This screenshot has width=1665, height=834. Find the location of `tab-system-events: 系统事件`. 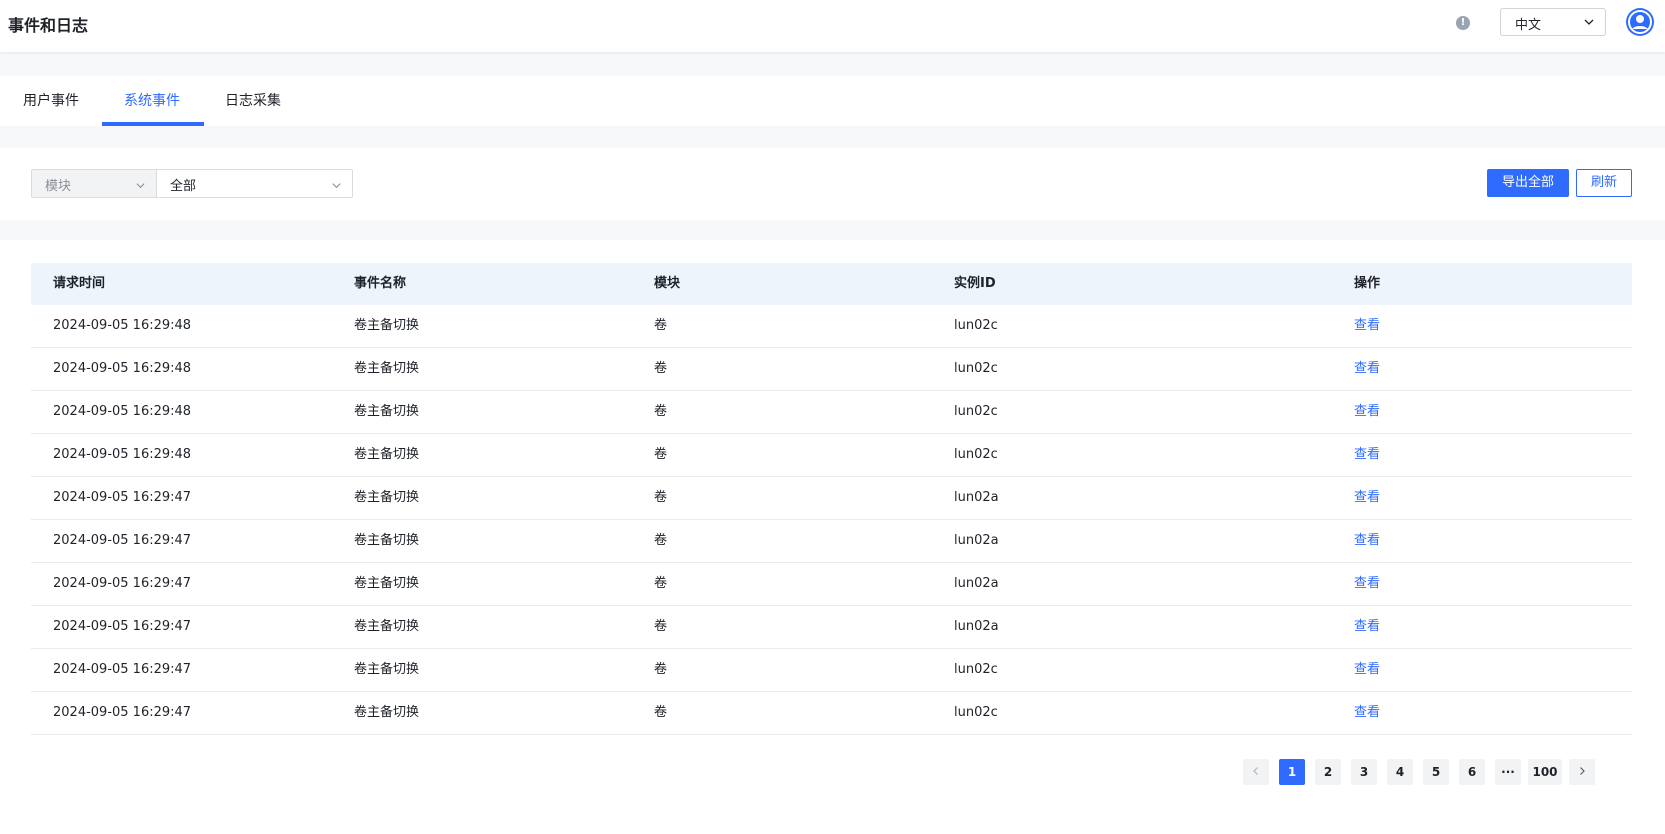

tab-system-events: 系统事件 is located at coordinates (152, 101).